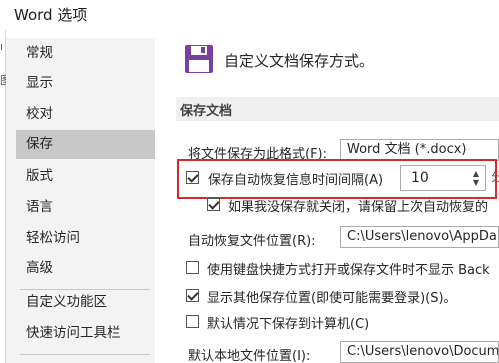  I want to click on save-format-value: Word 文档 (*.docx), so click(407, 149).